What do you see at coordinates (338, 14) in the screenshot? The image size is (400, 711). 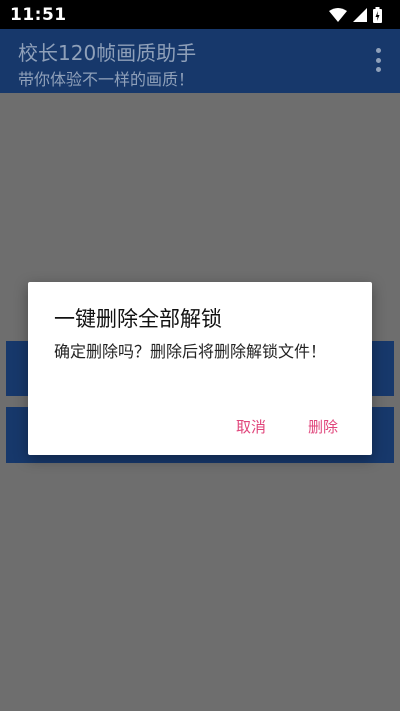 I see `wifi-icon` at bounding box center [338, 14].